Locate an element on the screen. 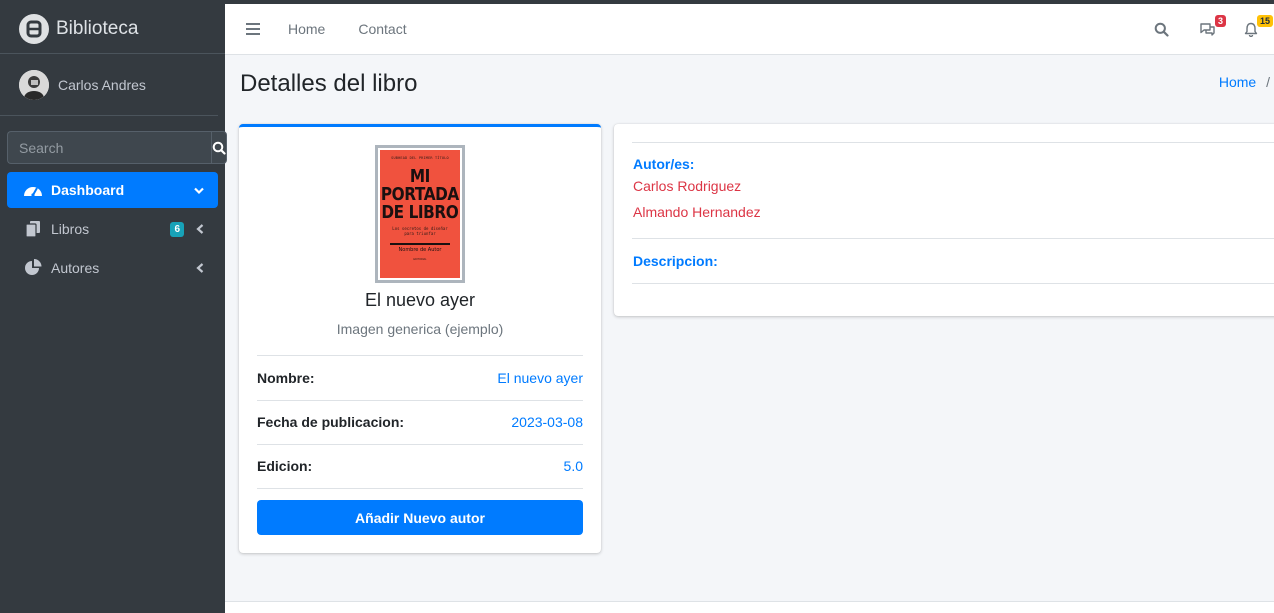 The width and height of the screenshot is (1274, 613). cover-top-text: SUBHEAD DEL PRIMER TÍTULO is located at coordinates (420, 158).